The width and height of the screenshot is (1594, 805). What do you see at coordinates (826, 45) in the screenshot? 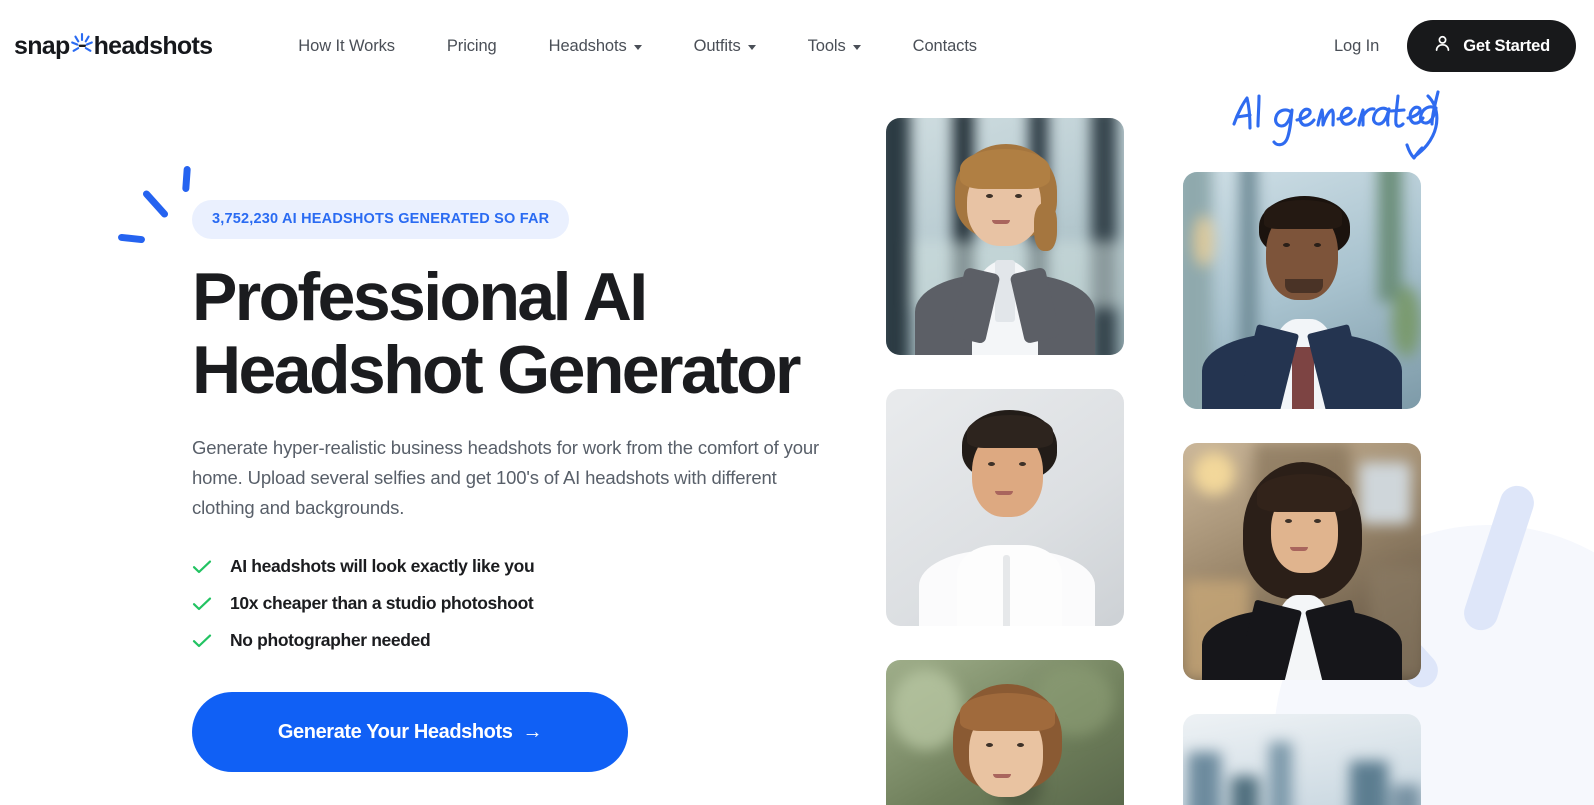
I see `nav-label: Tools` at bounding box center [826, 45].